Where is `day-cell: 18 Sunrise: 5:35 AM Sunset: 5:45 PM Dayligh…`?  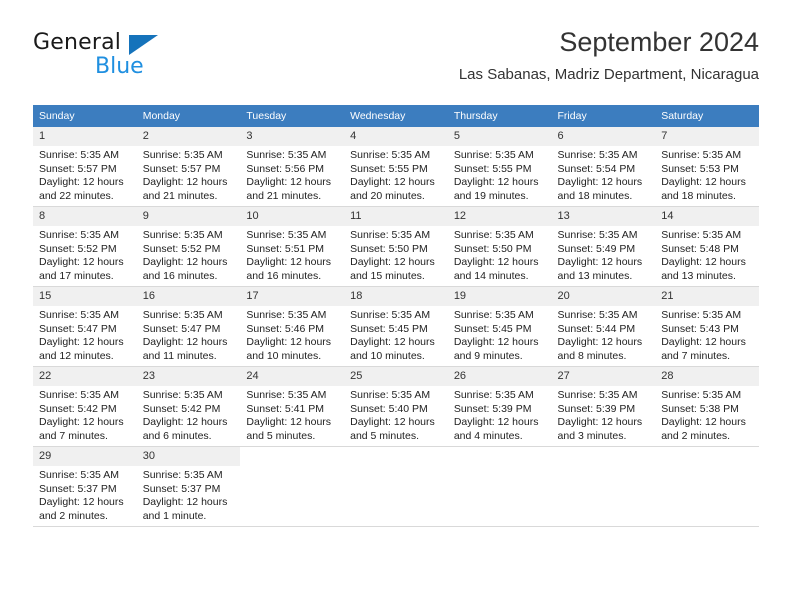 day-cell: 18 Sunrise: 5:35 AM Sunset: 5:45 PM Dayligh… is located at coordinates (396, 326).